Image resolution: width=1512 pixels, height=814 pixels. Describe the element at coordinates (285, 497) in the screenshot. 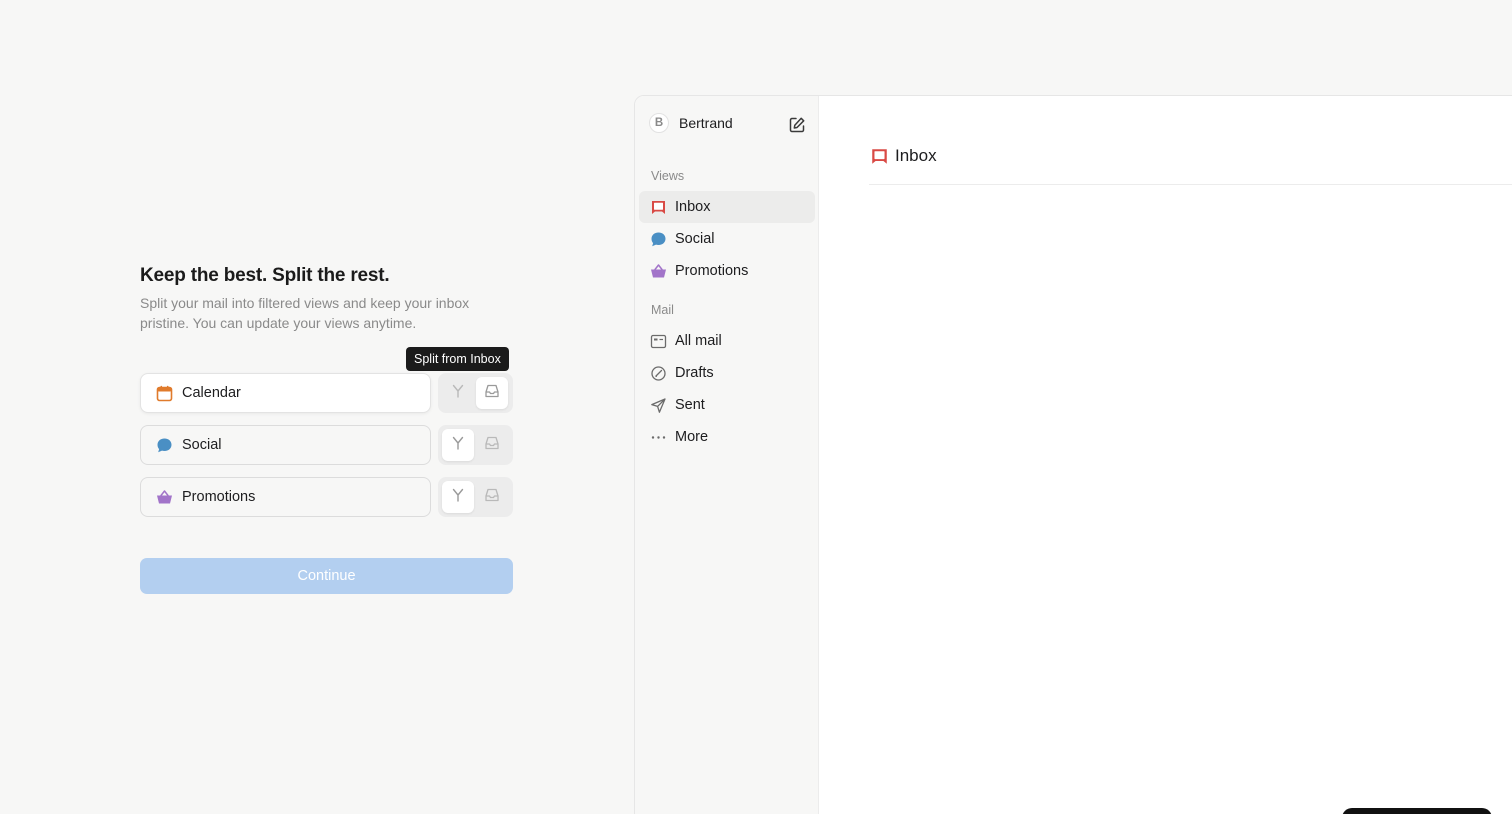

I see `view-card-promotions: Promotions` at that location.